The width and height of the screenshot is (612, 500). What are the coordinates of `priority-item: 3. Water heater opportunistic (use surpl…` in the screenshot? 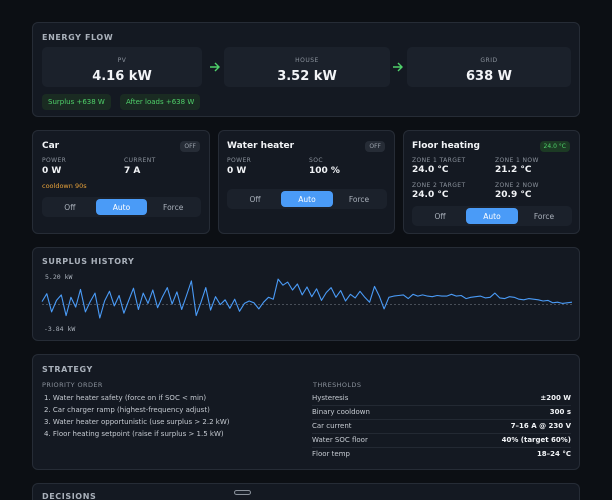 It's located at (137, 422).